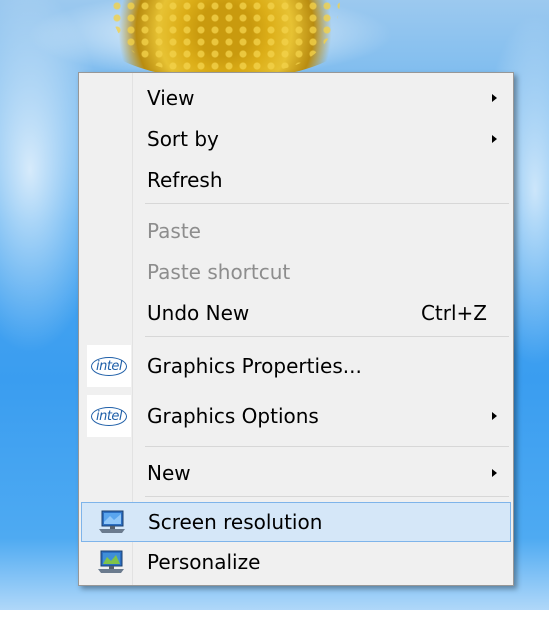  I want to click on menu-item-label: View, so click(171, 98).